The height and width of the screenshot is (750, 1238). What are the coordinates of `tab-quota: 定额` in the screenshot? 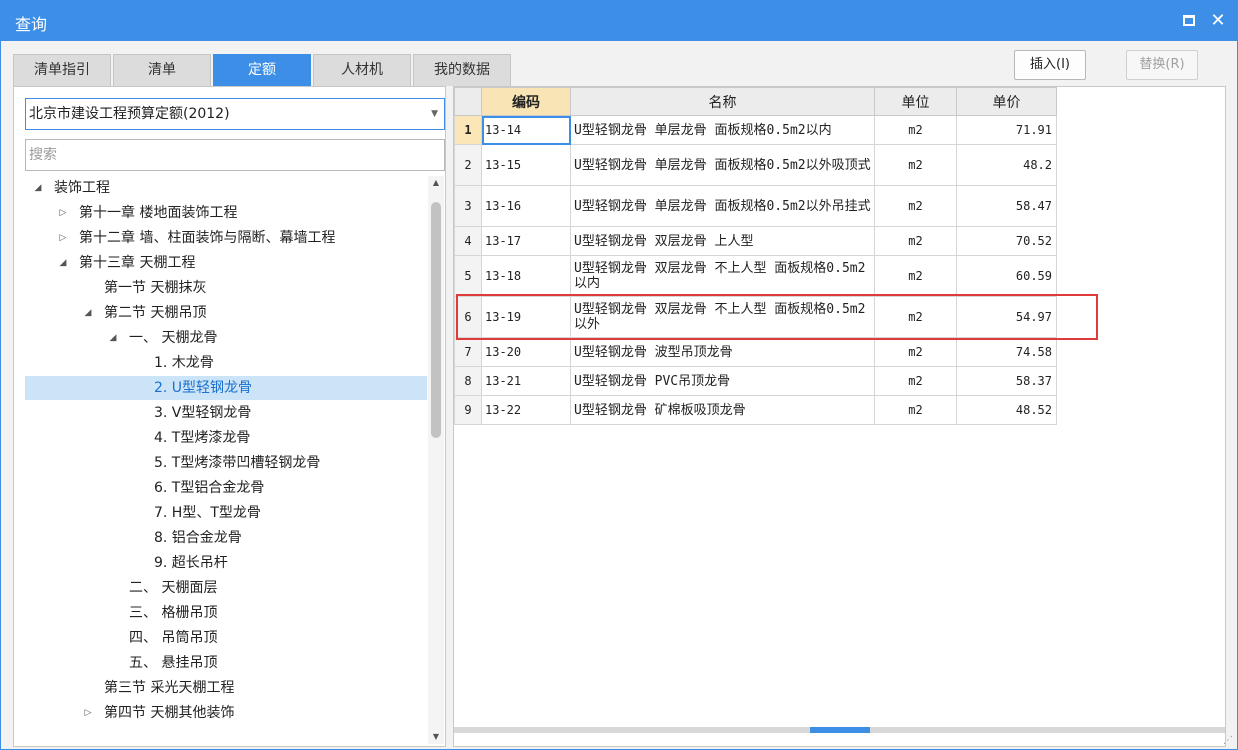 It's located at (262, 70).